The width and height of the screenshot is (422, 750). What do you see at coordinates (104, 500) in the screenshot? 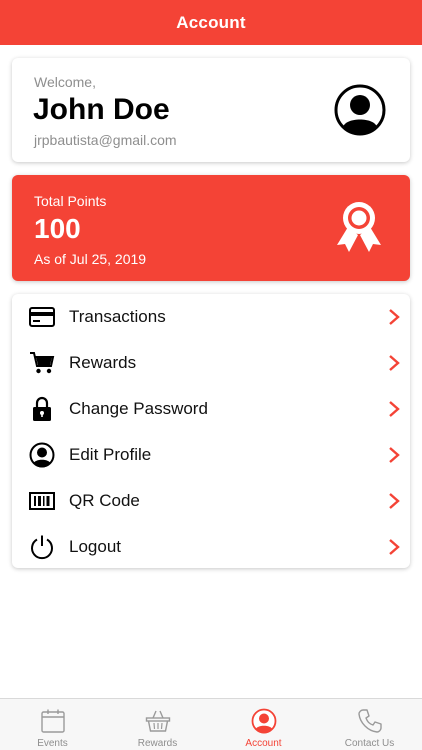
I see `menu-label-qr-code: QR Code` at bounding box center [104, 500].